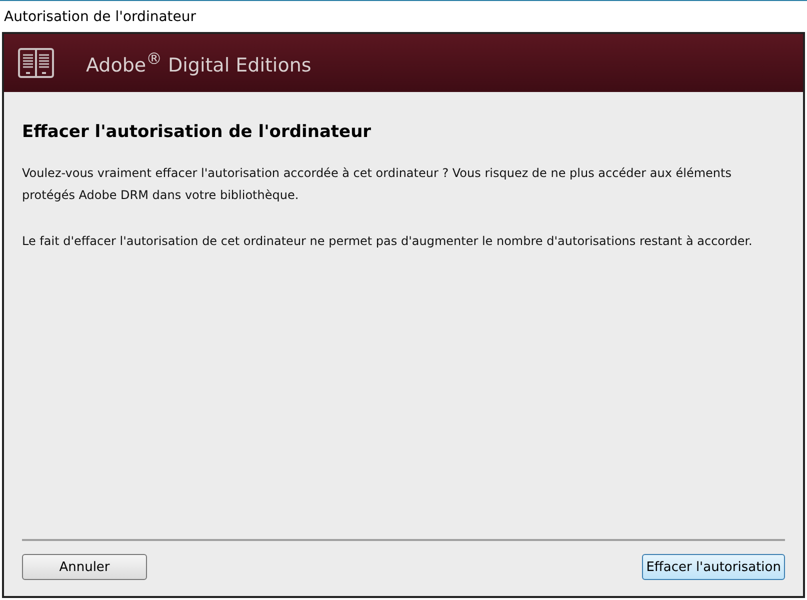 This screenshot has width=807, height=600. Describe the element at coordinates (84, 567) in the screenshot. I see `dialog-button: Annuler` at that location.